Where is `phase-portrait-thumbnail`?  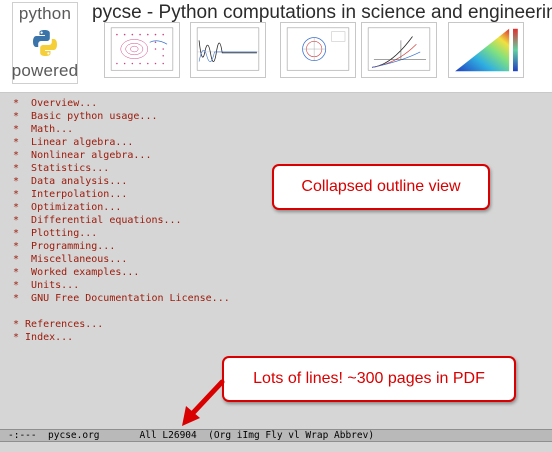 phase-portrait-thumbnail is located at coordinates (142, 50).